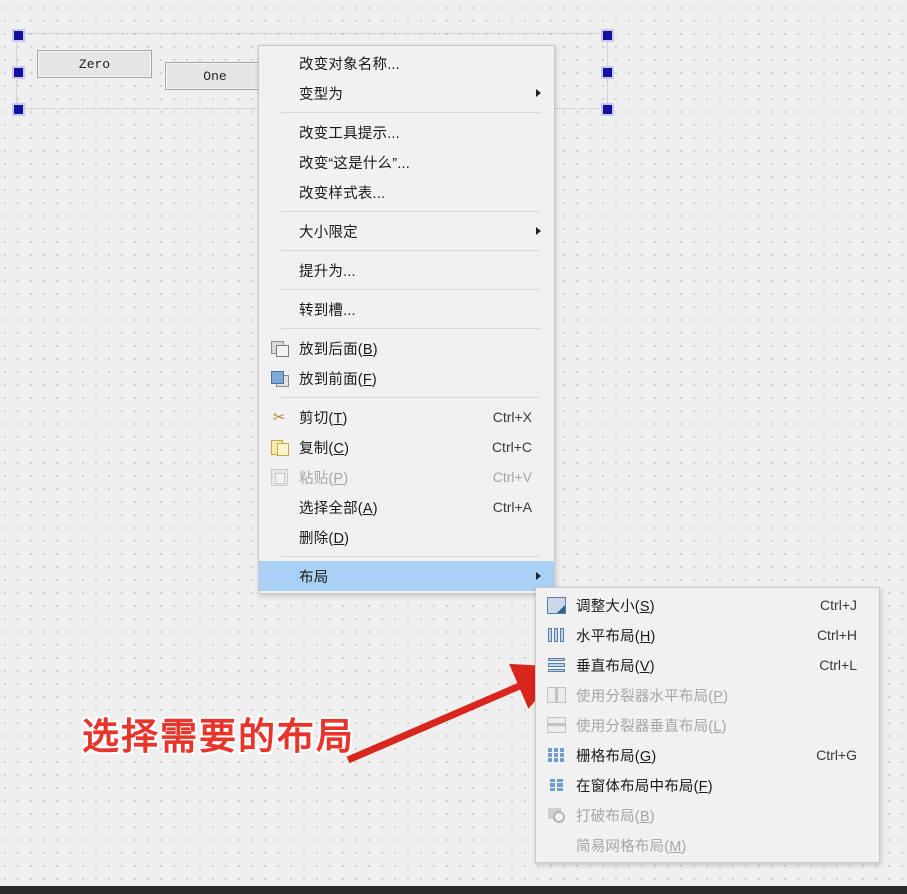  I want to click on splitter-vertical-icon, so click(556, 725).